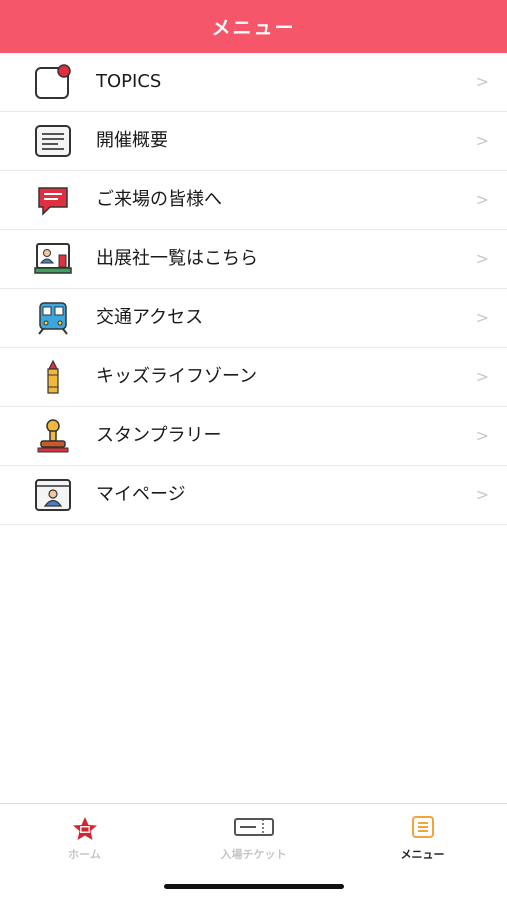  Describe the element at coordinates (253, 141) in the screenshot. I see `menu-item-overview: 開催概要 >` at that location.